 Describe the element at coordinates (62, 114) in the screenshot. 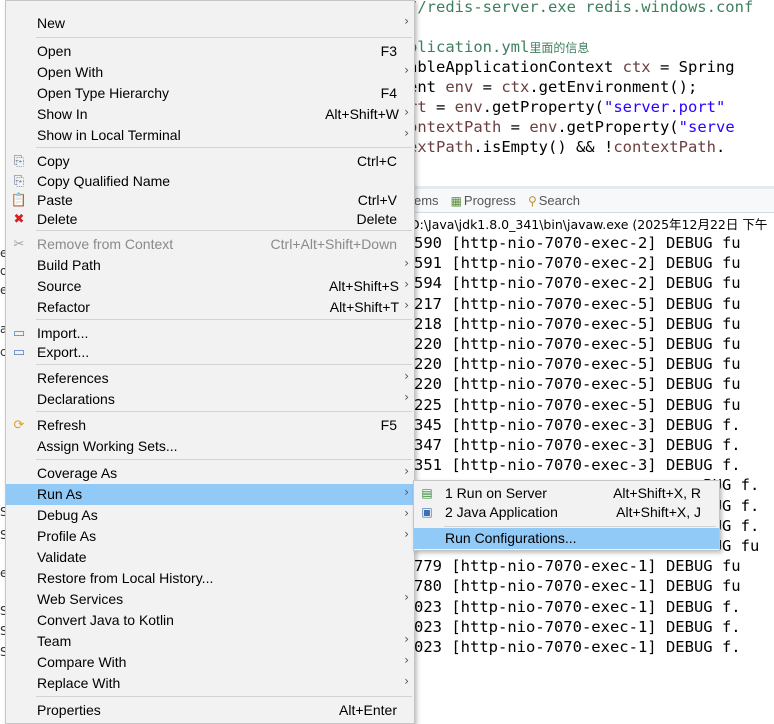

I see `menu-item-label: Show In` at that location.